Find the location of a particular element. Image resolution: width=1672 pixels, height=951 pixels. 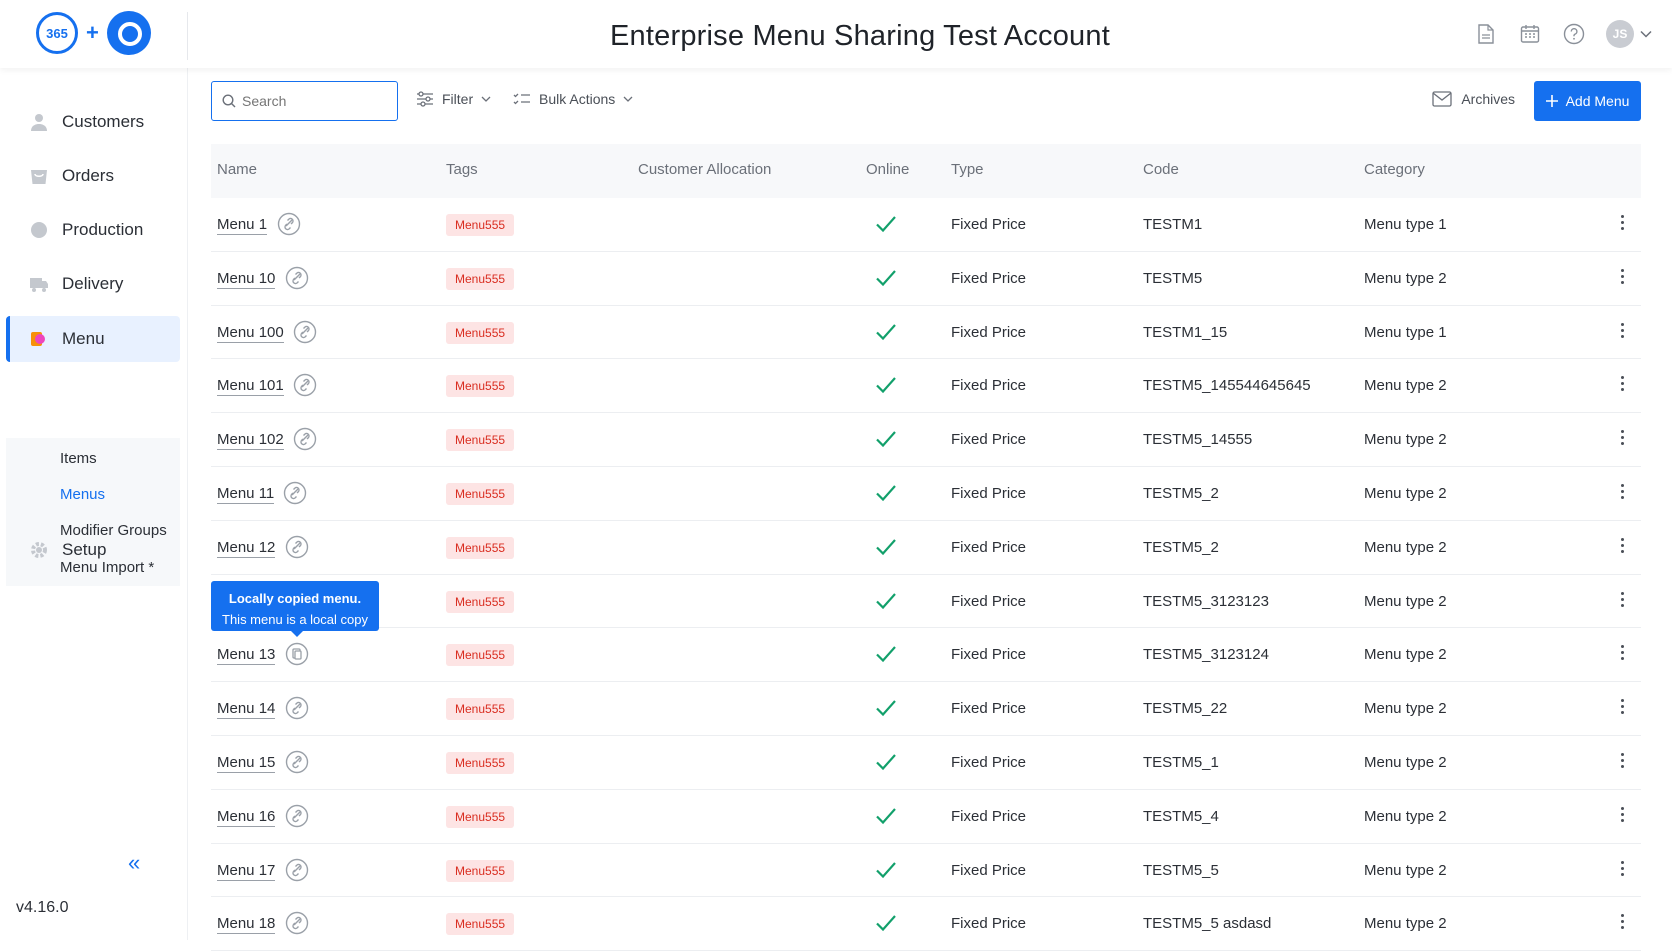

search-input is located at coordinates (317, 101).